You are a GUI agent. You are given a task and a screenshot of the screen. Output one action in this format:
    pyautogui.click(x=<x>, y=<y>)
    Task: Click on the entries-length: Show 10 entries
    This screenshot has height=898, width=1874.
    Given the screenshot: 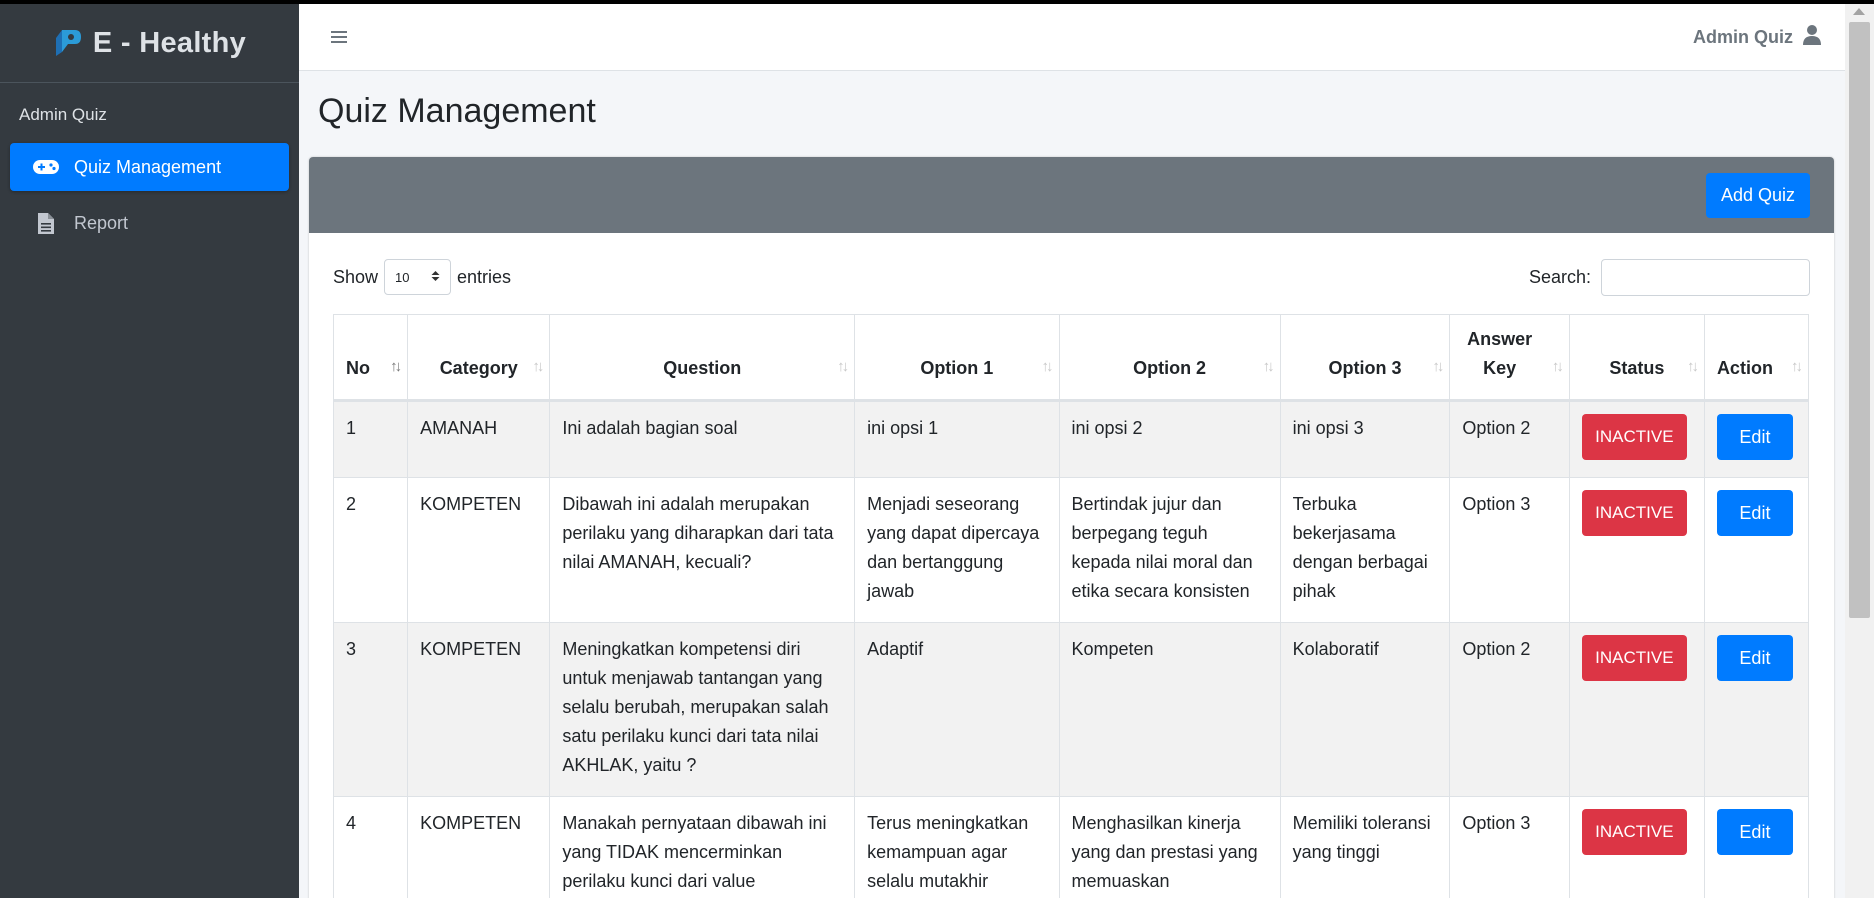 What is the action you would take?
    pyautogui.click(x=422, y=277)
    